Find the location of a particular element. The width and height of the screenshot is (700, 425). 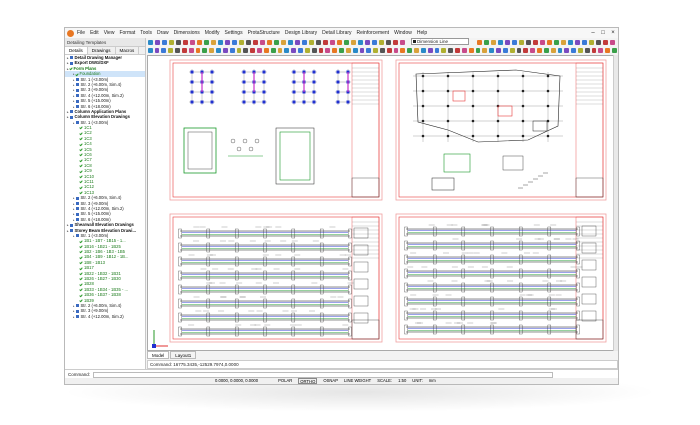

menu-view: View is located at coordinates (109, 33).